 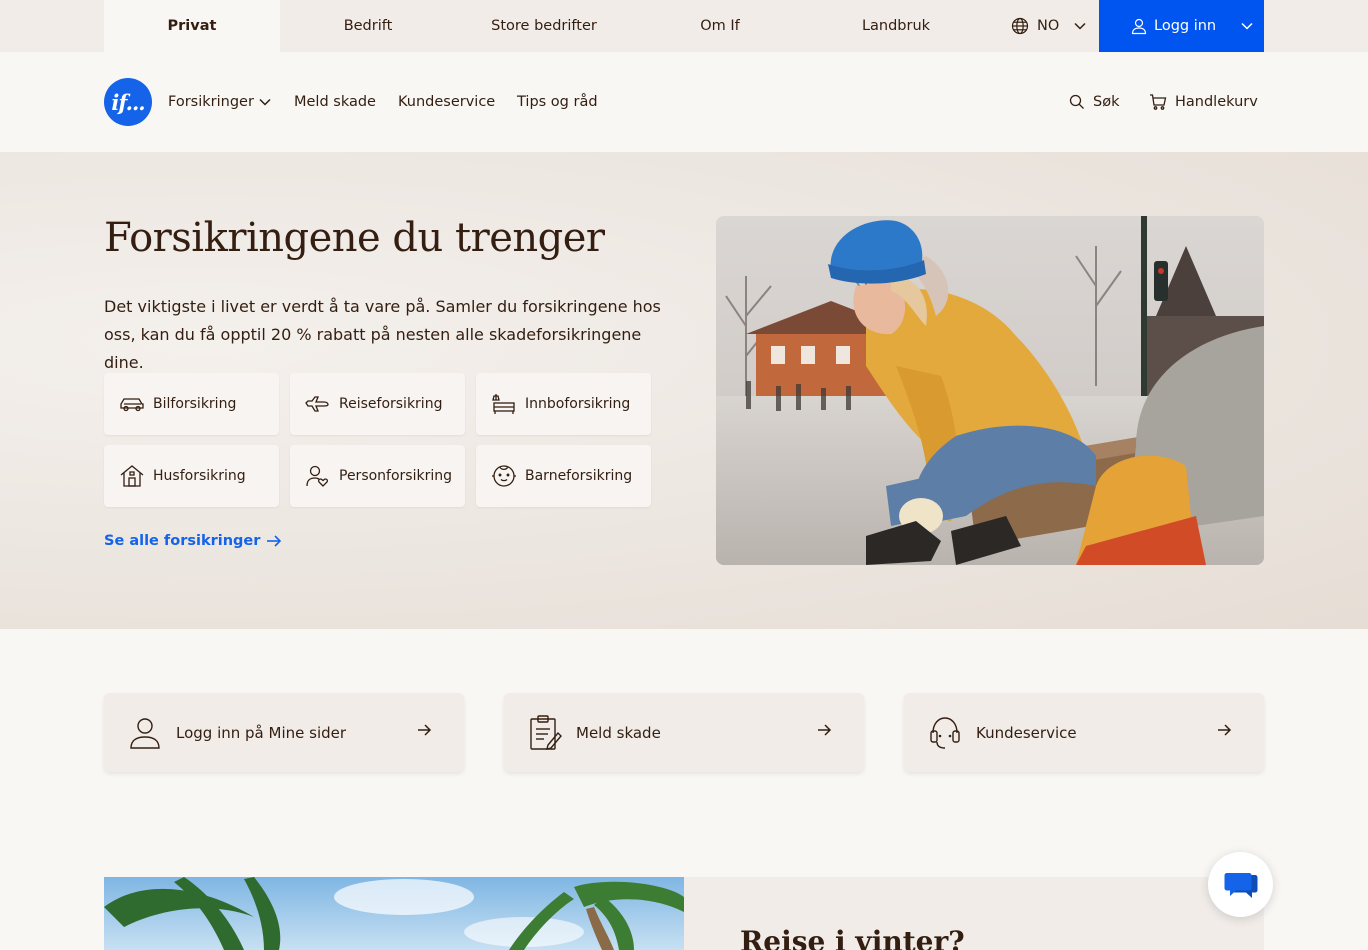 I want to click on plane-icon, so click(x=317, y=404).